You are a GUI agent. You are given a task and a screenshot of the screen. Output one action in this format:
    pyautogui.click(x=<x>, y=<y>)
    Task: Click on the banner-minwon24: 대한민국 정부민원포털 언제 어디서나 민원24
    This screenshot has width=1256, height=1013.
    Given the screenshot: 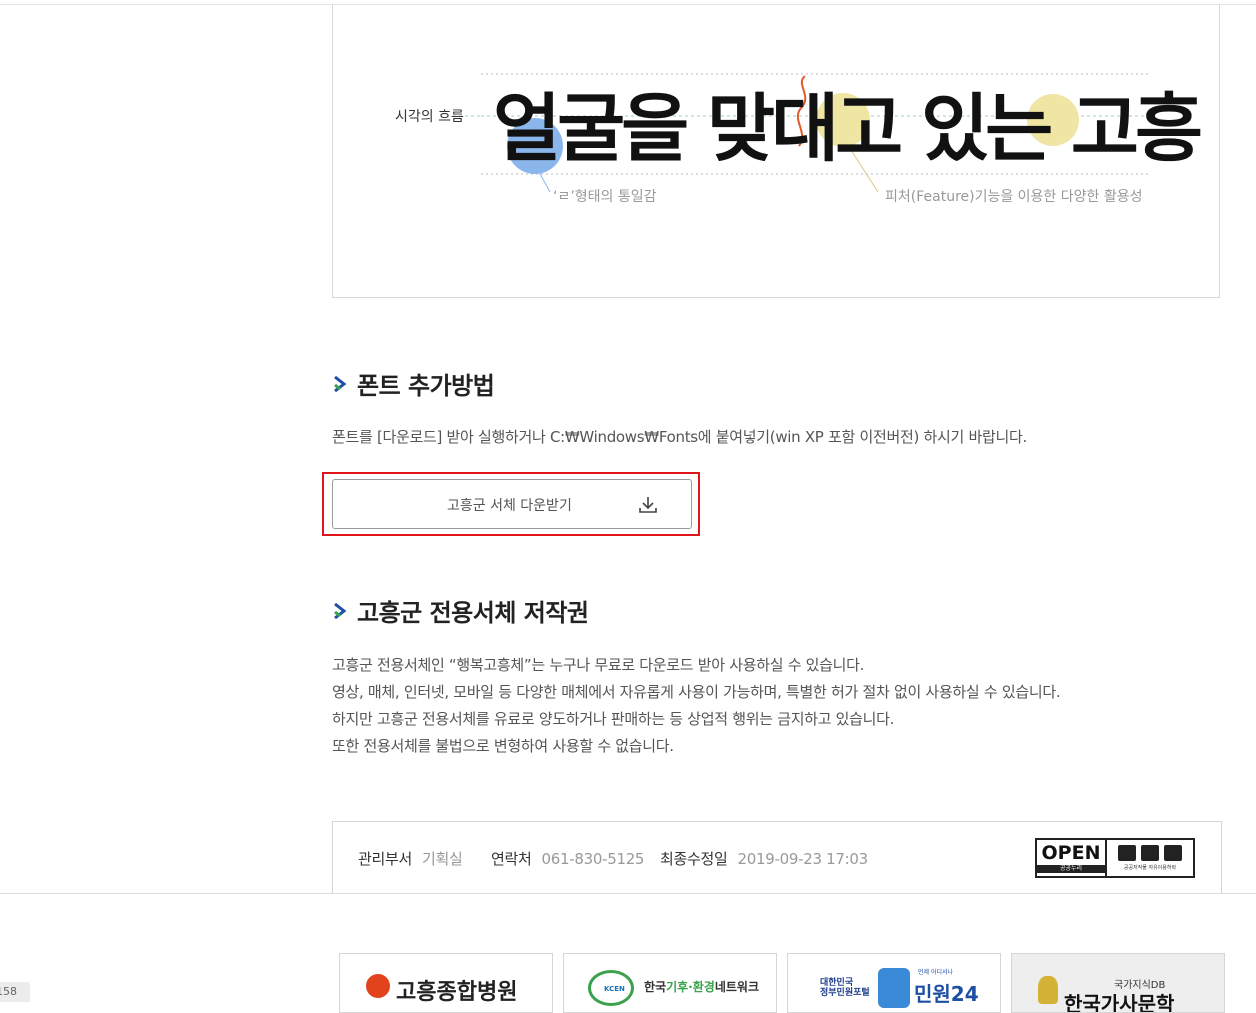 What is the action you would take?
    pyautogui.click(x=894, y=983)
    